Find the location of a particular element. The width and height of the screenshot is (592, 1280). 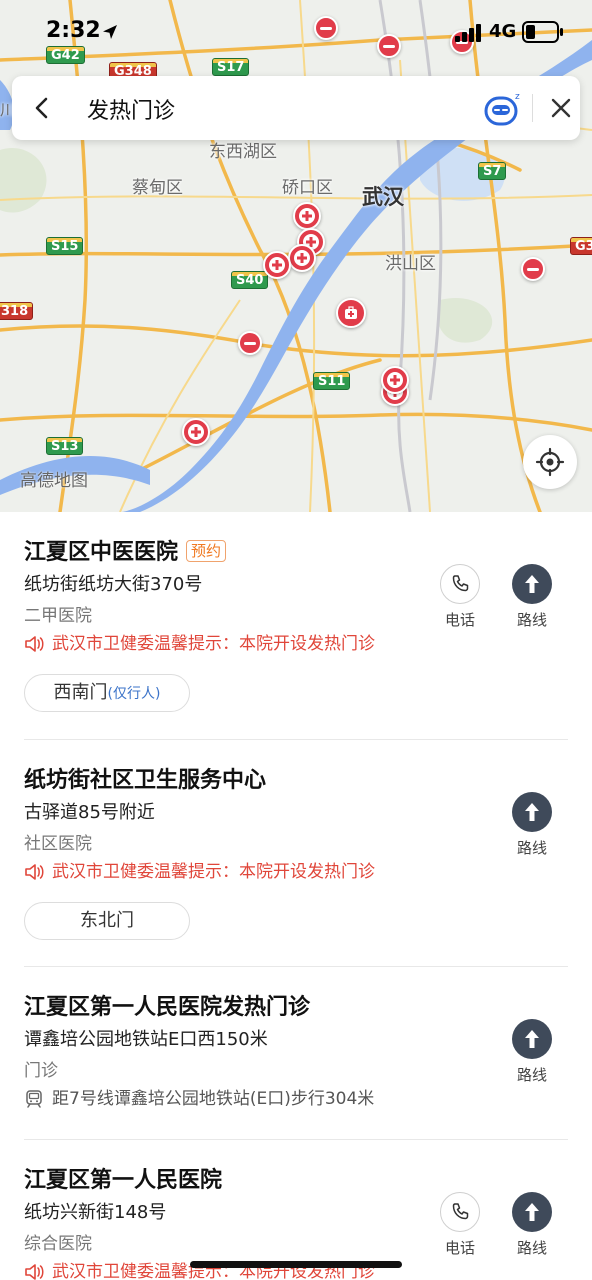

home-indicator is located at coordinates (296, 1264).